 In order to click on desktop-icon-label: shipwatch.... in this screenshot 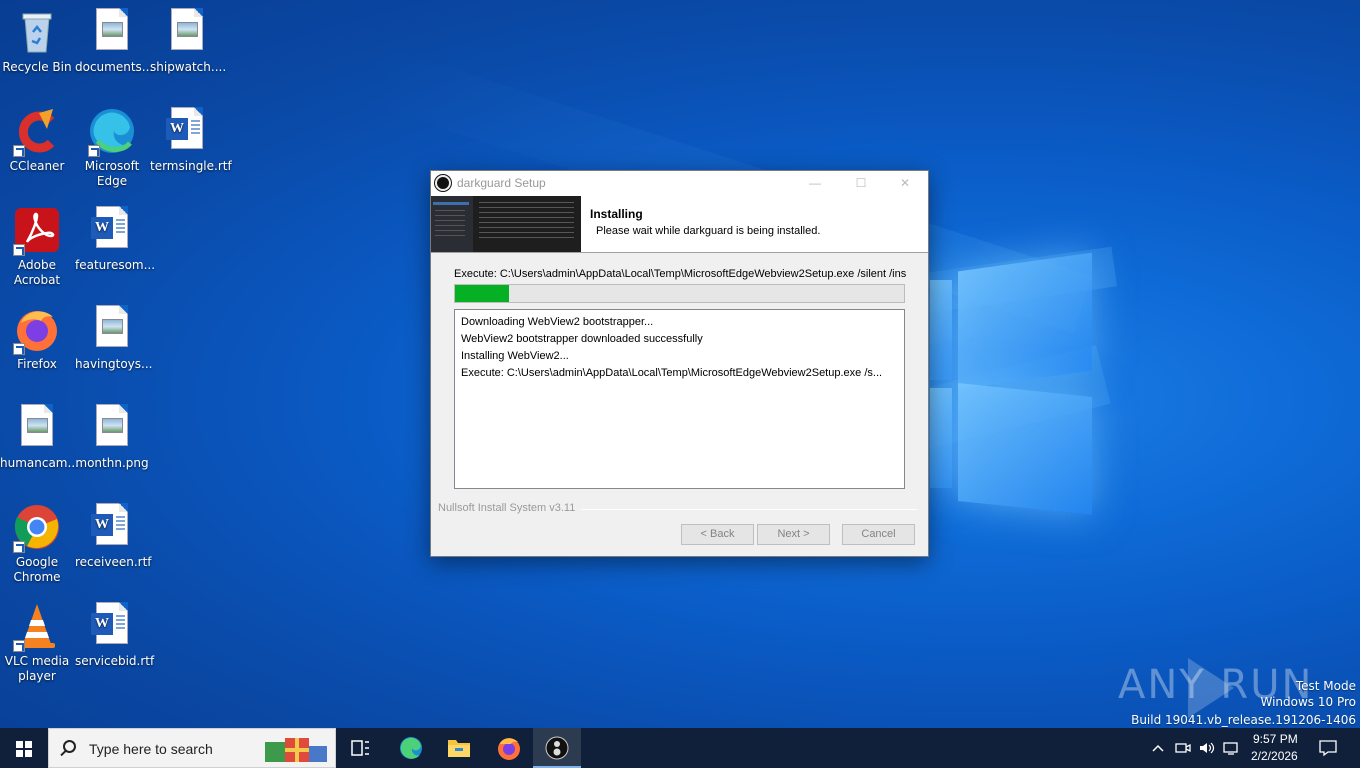, I will do `click(188, 67)`.